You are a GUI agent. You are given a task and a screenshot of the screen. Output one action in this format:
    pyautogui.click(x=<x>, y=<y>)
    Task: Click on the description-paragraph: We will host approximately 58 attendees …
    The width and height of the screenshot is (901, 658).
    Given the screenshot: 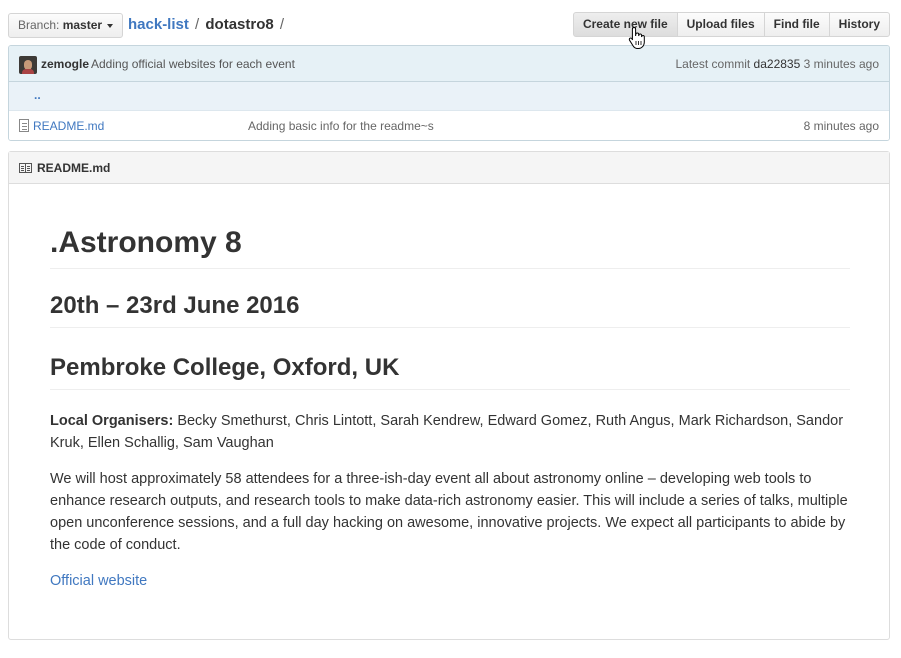 What is the action you would take?
    pyautogui.click(x=449, y=512)
    